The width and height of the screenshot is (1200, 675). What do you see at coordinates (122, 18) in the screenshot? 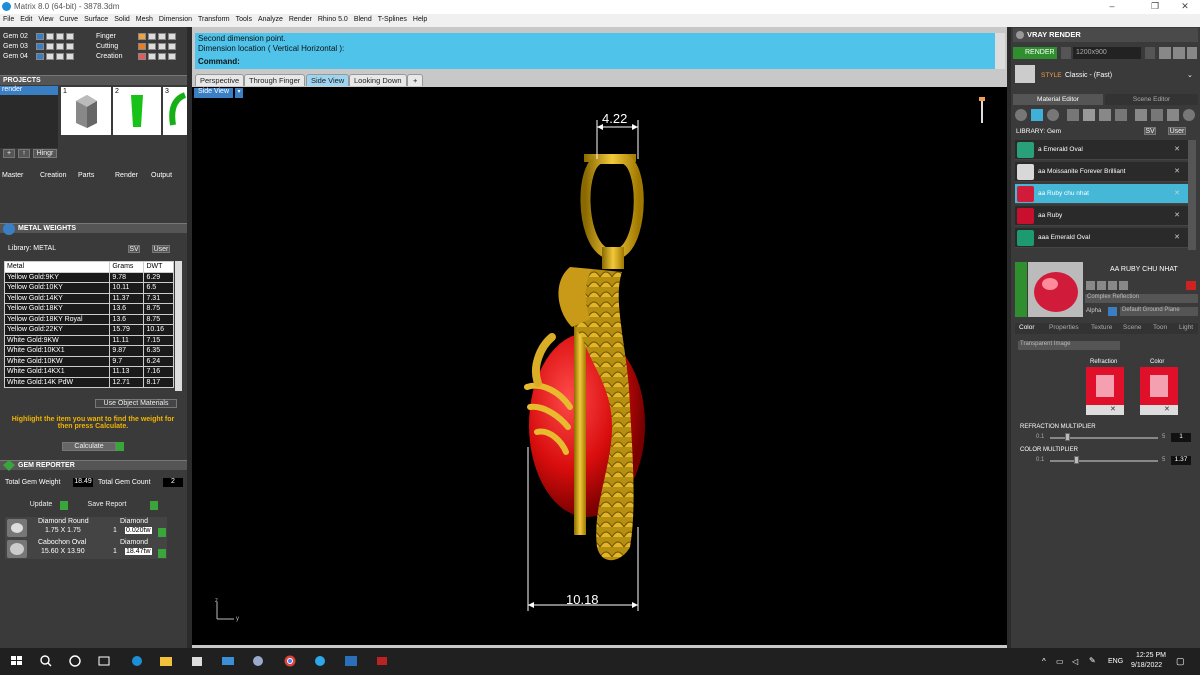
I see `menu-solid: Solid` at bounding box center [122, 18].